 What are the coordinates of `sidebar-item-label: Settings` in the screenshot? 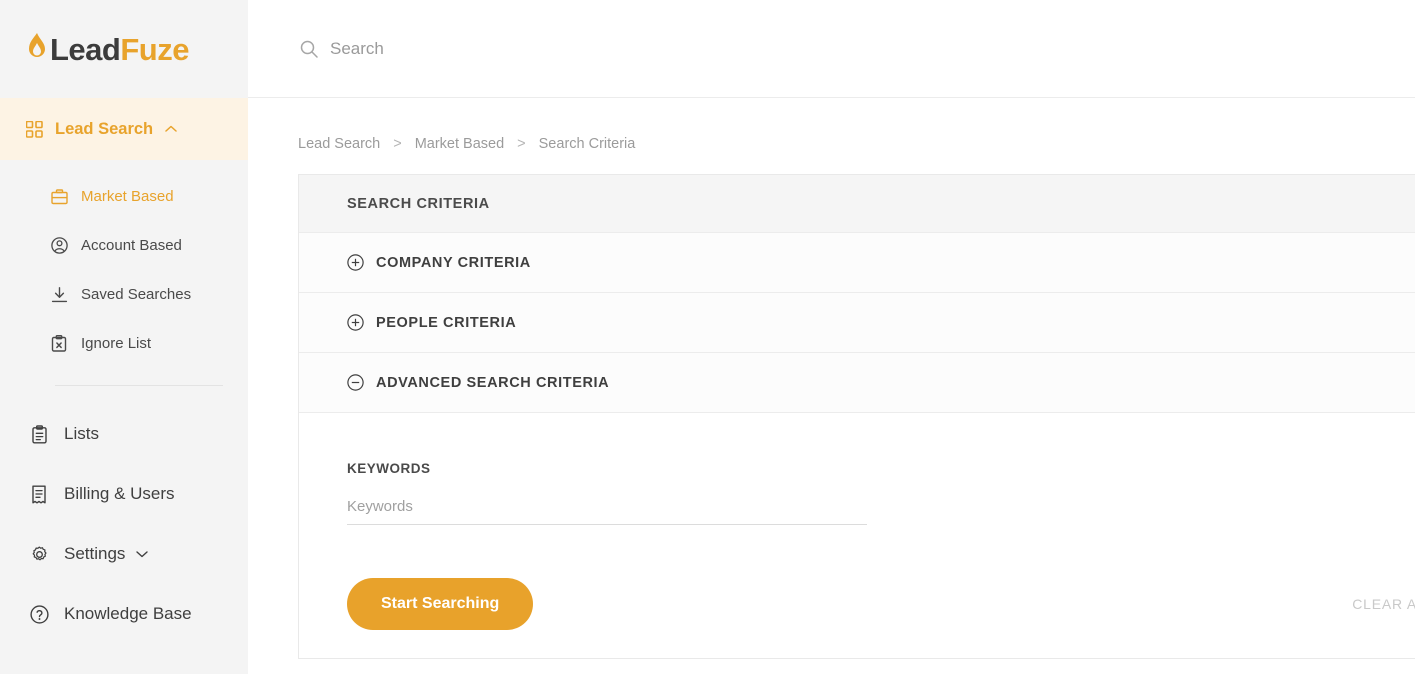 It's located at (95, 553).